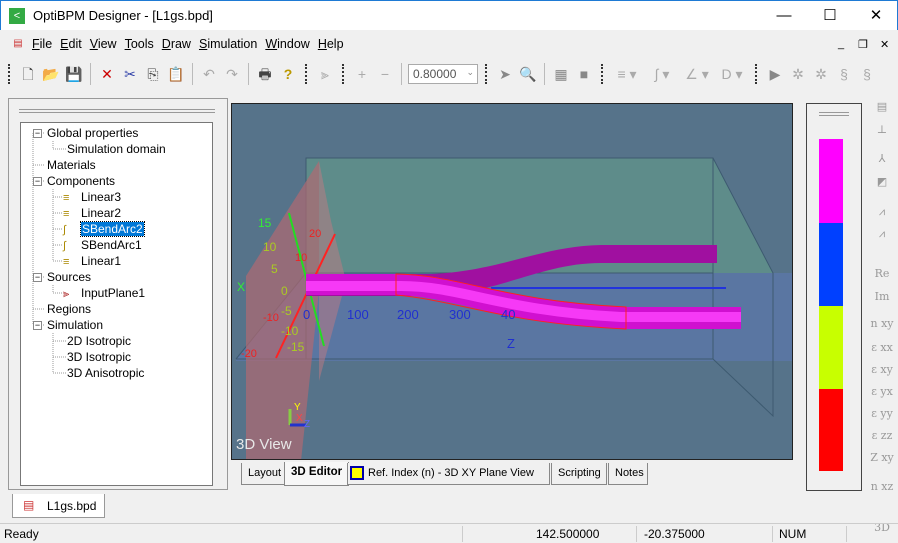 The image size is (898, 543). What do you see at coordinates (58, 506) in the screenshot?
I see `document-tab: ▤ L1gs.bpd` at bounding box center [58, 506].